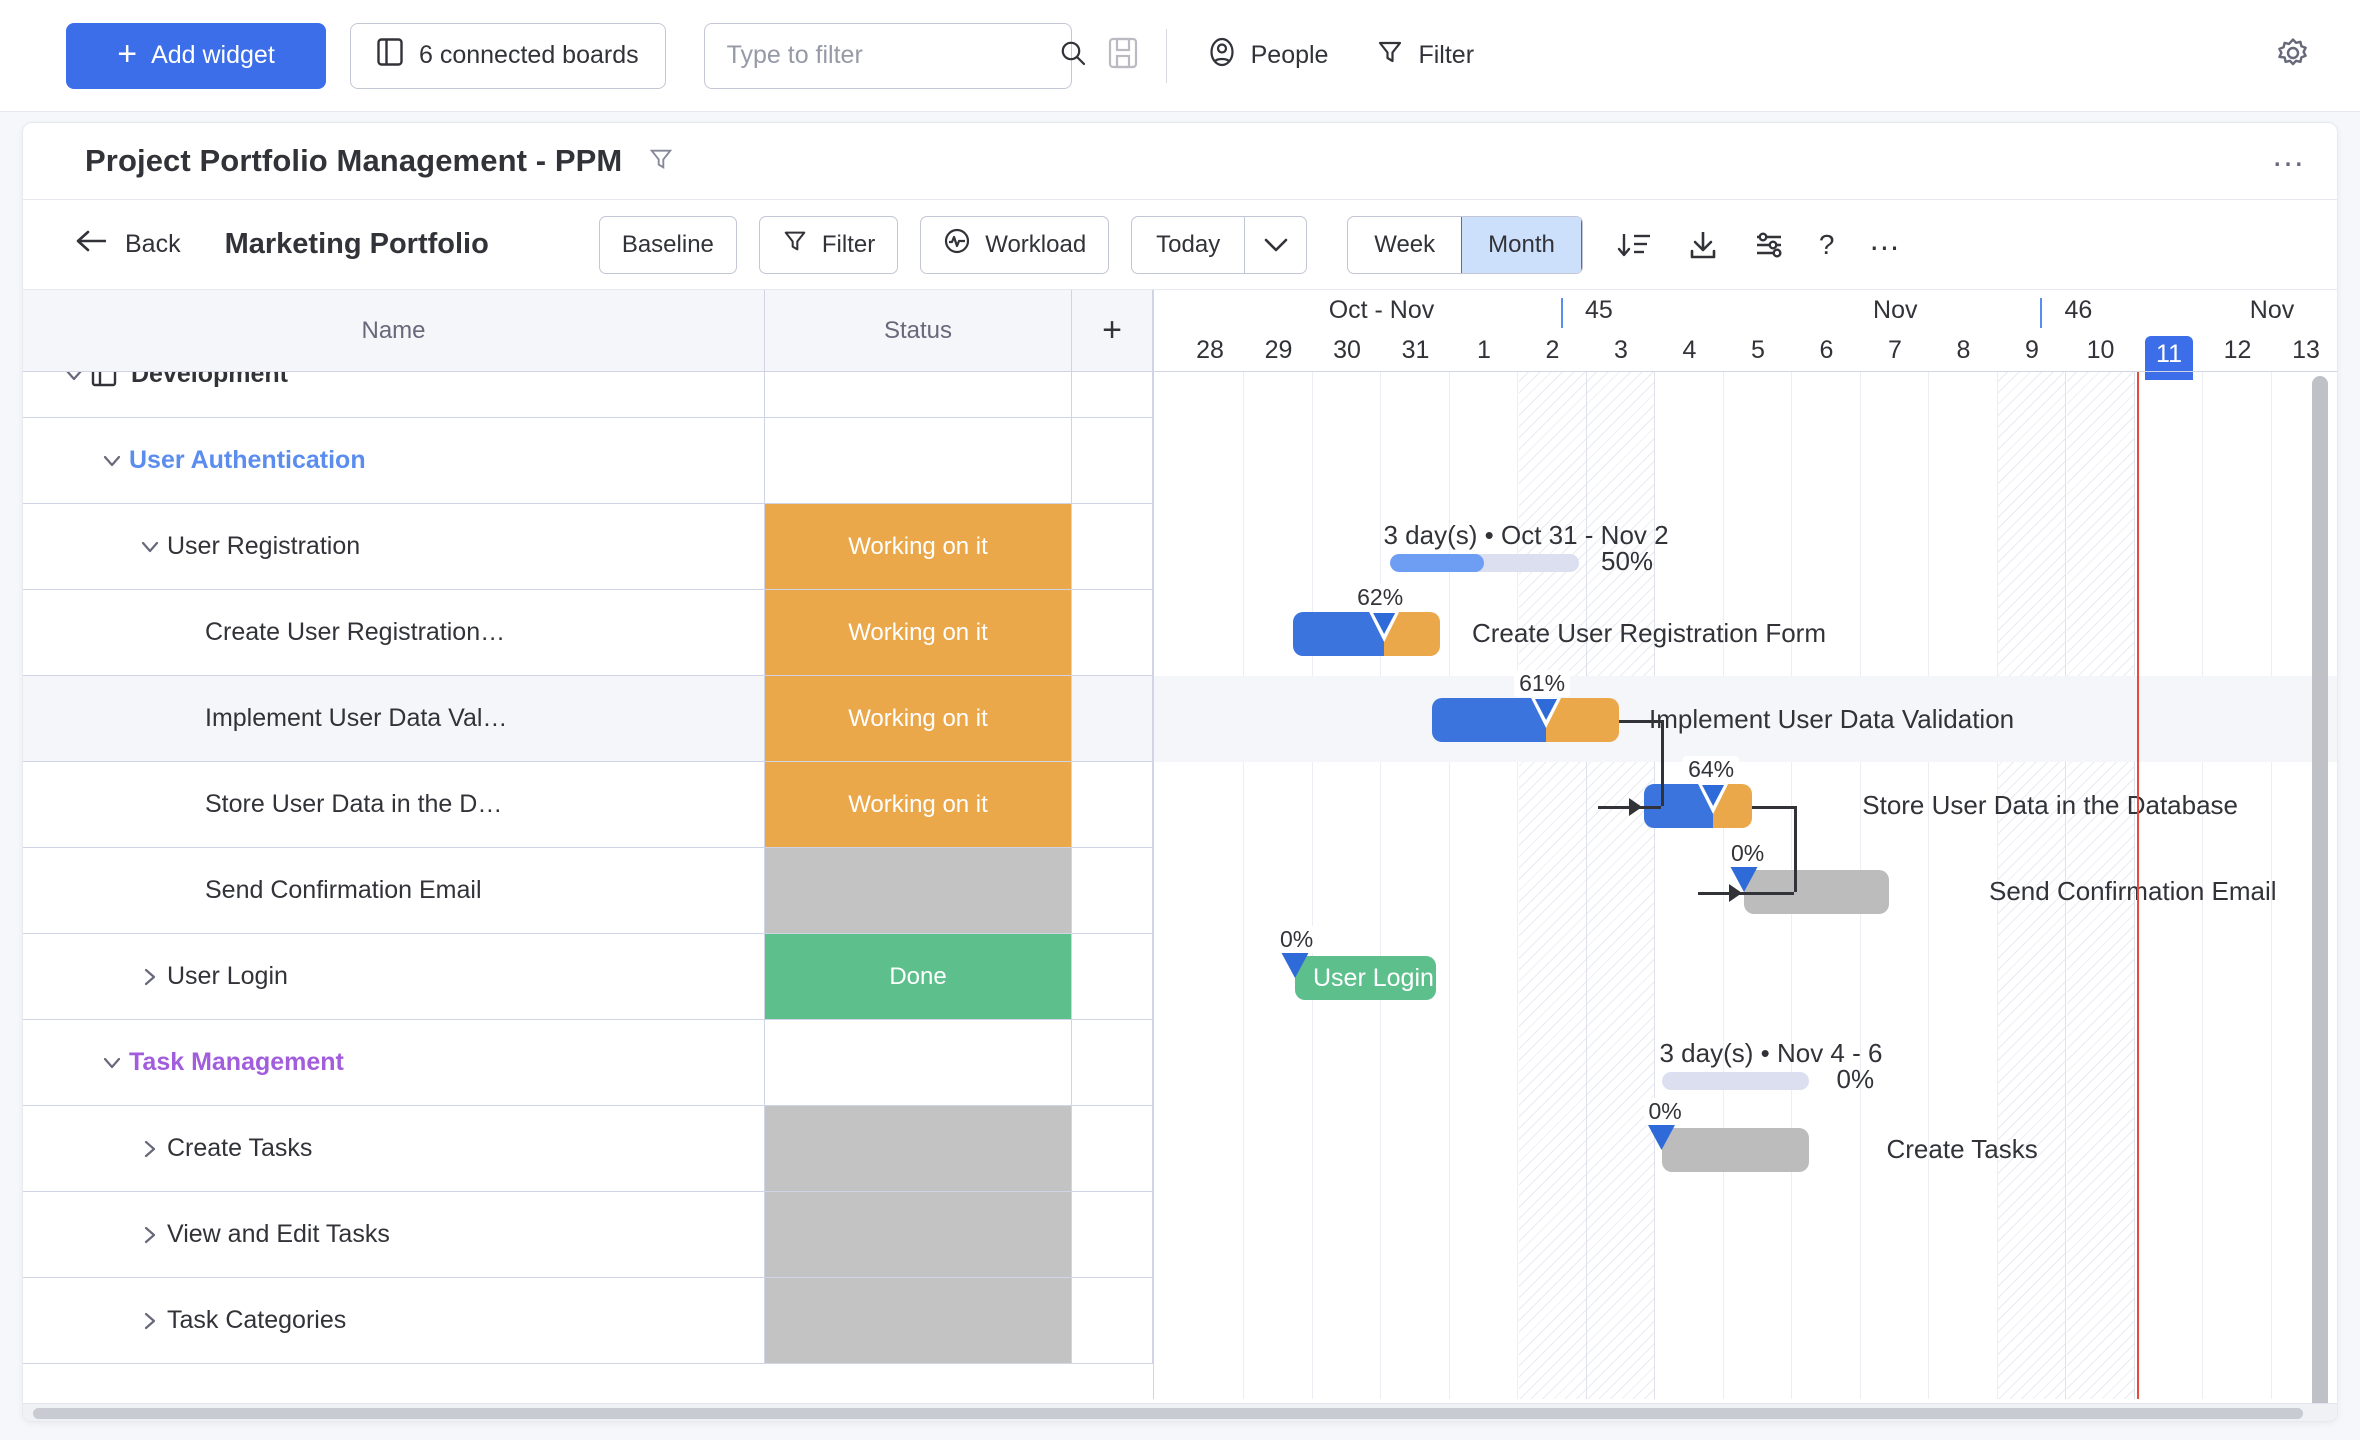 The image size is (2360, 1440). I want to click on week-number-label: 46, so click(2078, 310).